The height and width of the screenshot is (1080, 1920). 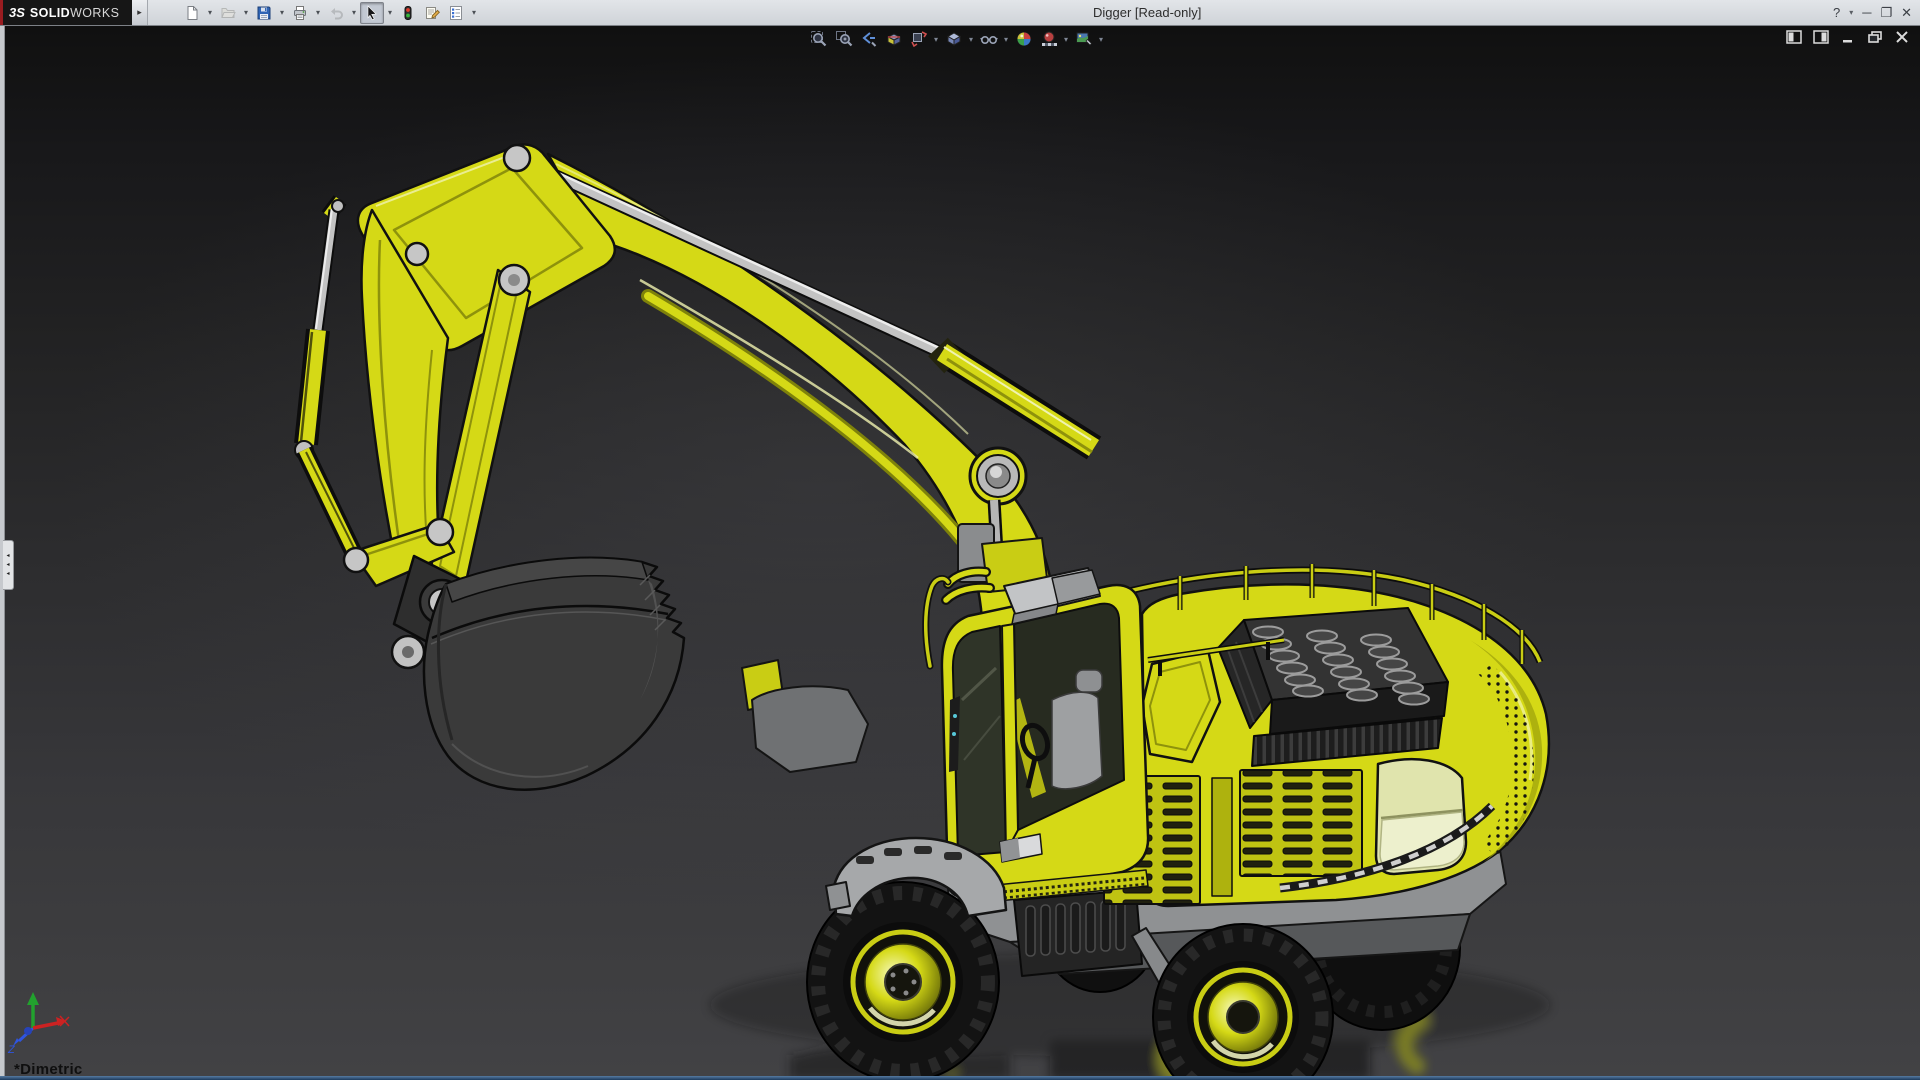 I want to click on collapsed-panel-tab: ◂ ◂ ◂, so click(x=8, y=565).